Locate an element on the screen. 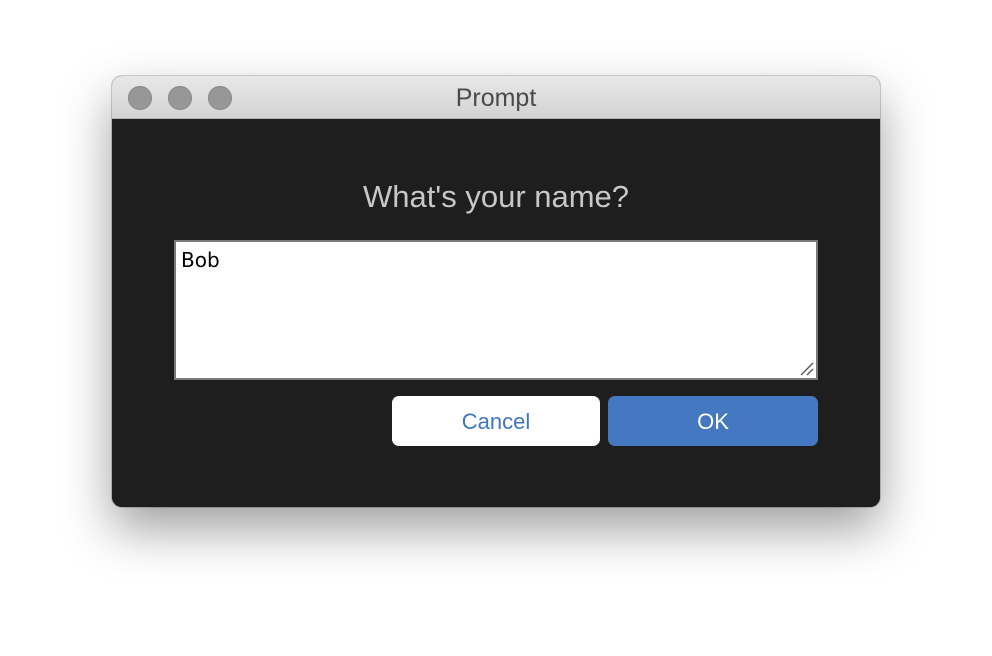 Image resolution: width=992 pixels, height=656 pixels. title-bar: Prompt is located at coordinates (496, 97).